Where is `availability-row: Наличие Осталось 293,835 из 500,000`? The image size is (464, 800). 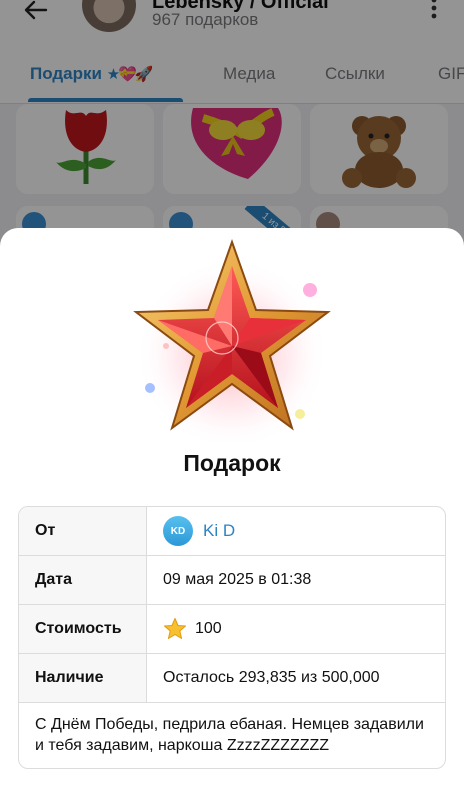
availability-row: Наличие Осталось 293,835 из 500,000 is located at coordinates (232, 678).